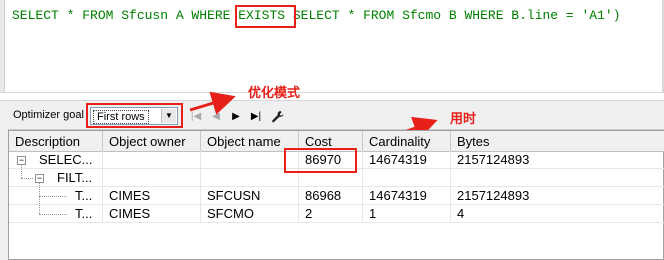 This screenshot has height=260, width=664. I want to click on table-row: T... CIMES SFCMO 2 1 4, so click(336, 214).